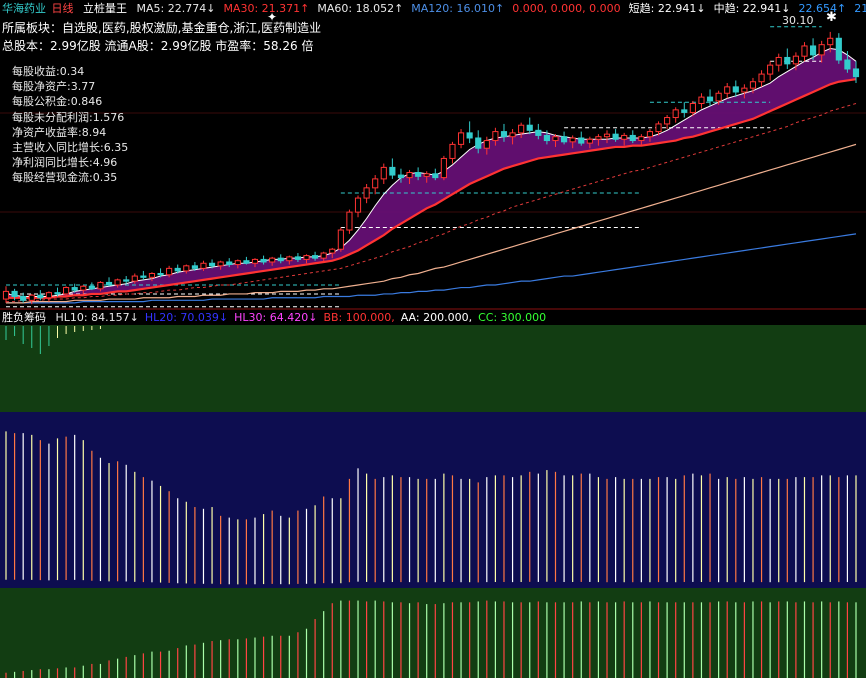 The image size is (866, 678). Describe the element at coordinates (272, 17) in the screenshot. I see `up-arrow-icon: ✦` at that location.